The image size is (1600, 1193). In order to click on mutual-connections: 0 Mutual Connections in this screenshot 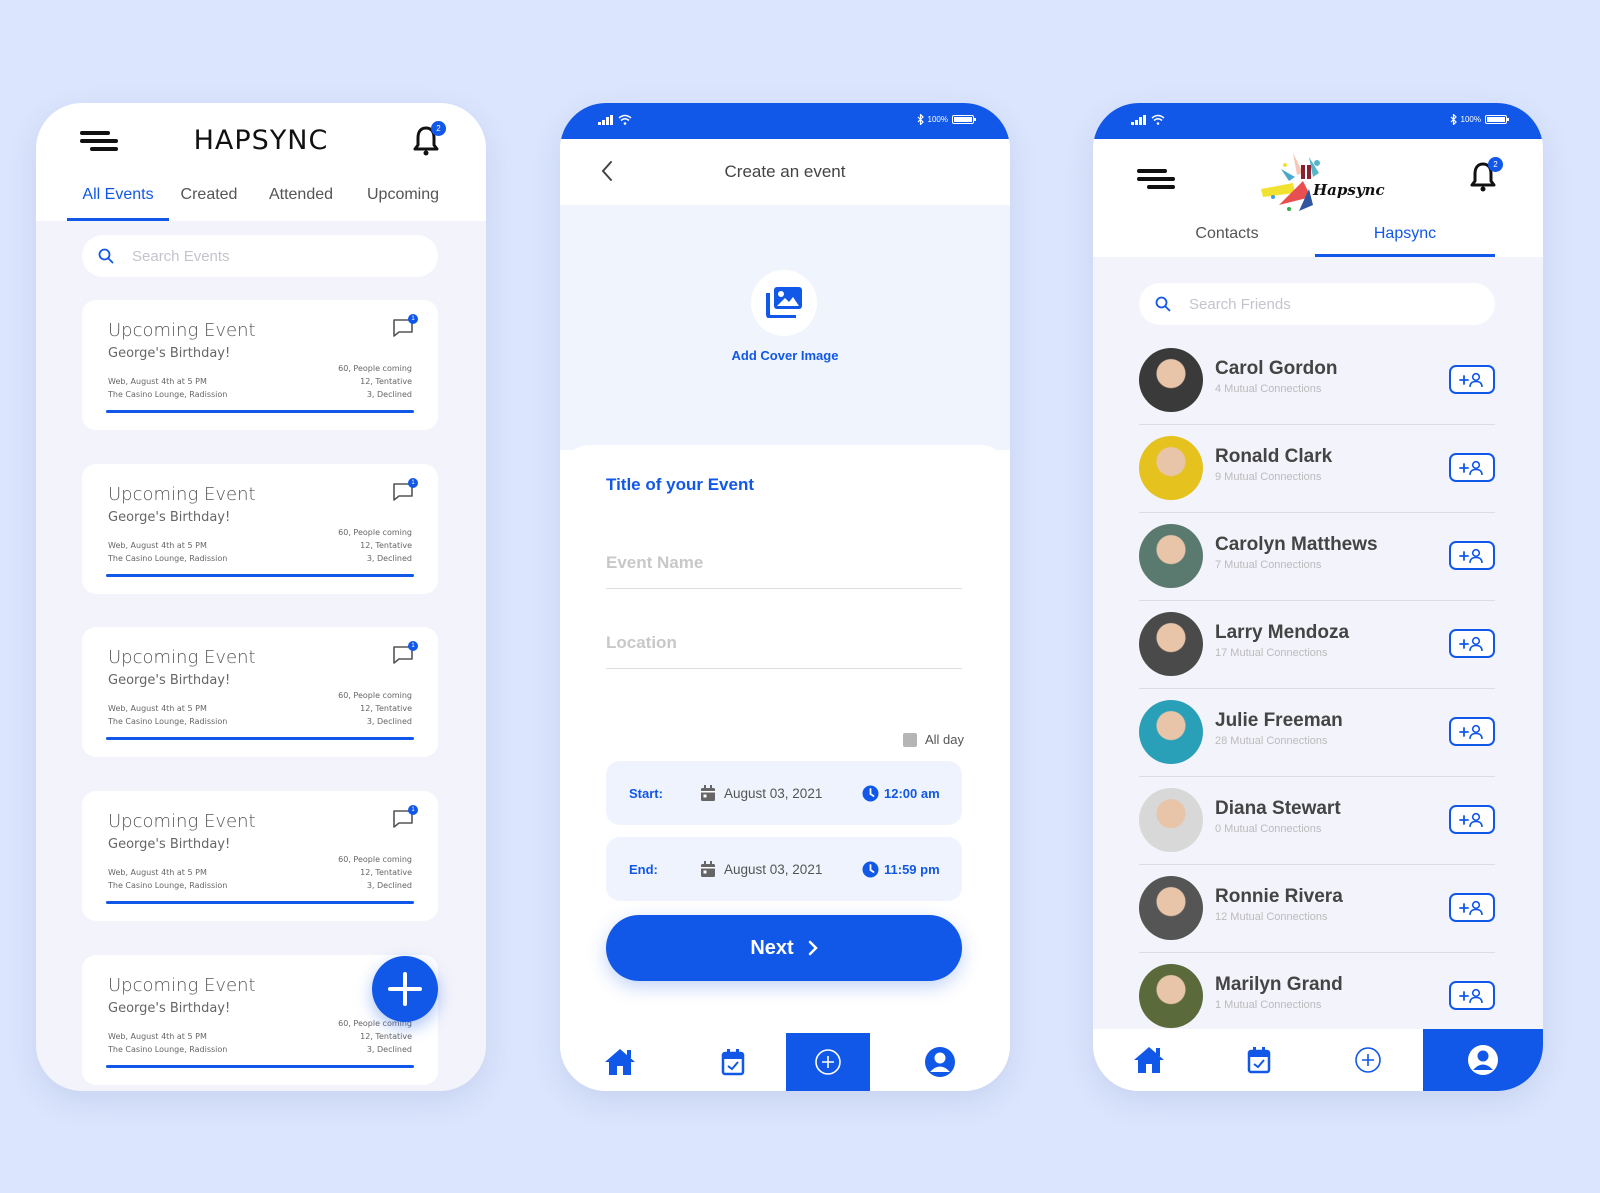, I will do `click(1268, 829)`.